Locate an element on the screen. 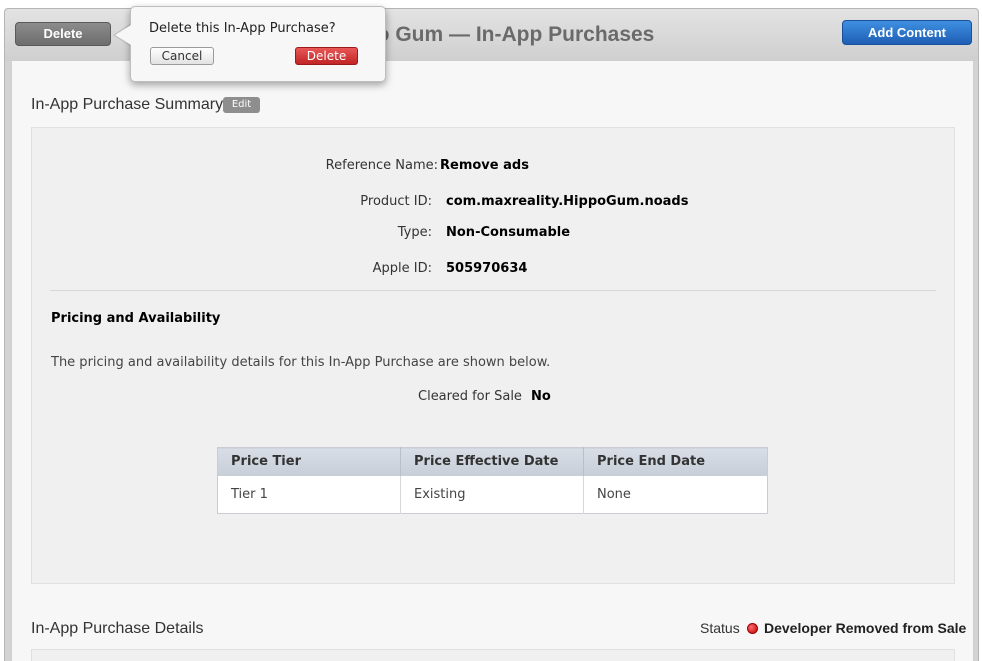 This screenshot has width=982, height=661. price-effective-date-header: Price Effective Date is located at coordinates (492, 461).